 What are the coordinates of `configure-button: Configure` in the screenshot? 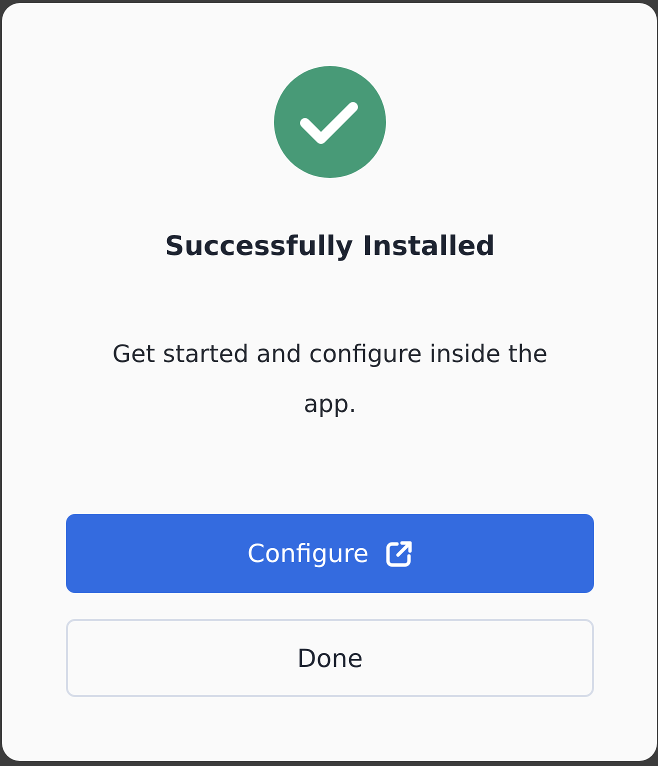 It's located at (330, 553).